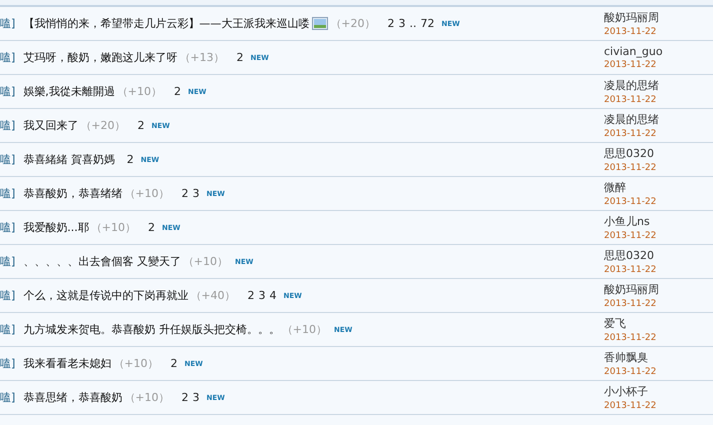 Image resolution: width=713 pixels, height=425 pixels. I want to click on thread-title-link: 我又回来了, so click(50, 125).